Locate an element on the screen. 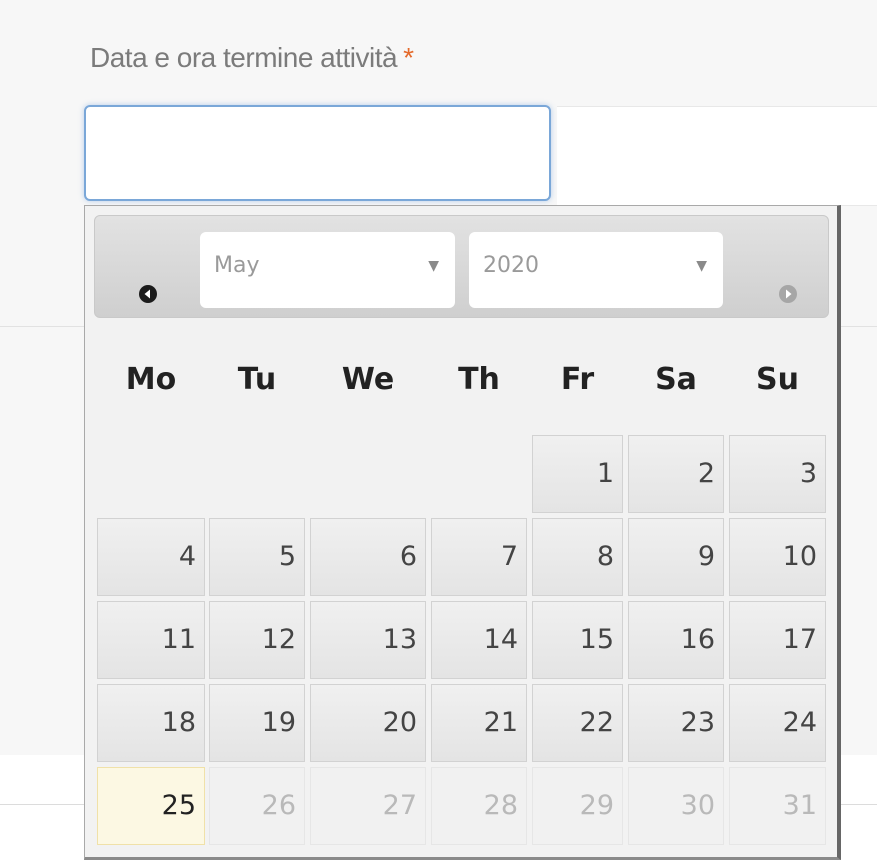 The image size is (877, 863). prev-month-icon is located at coordinates (148, 294).